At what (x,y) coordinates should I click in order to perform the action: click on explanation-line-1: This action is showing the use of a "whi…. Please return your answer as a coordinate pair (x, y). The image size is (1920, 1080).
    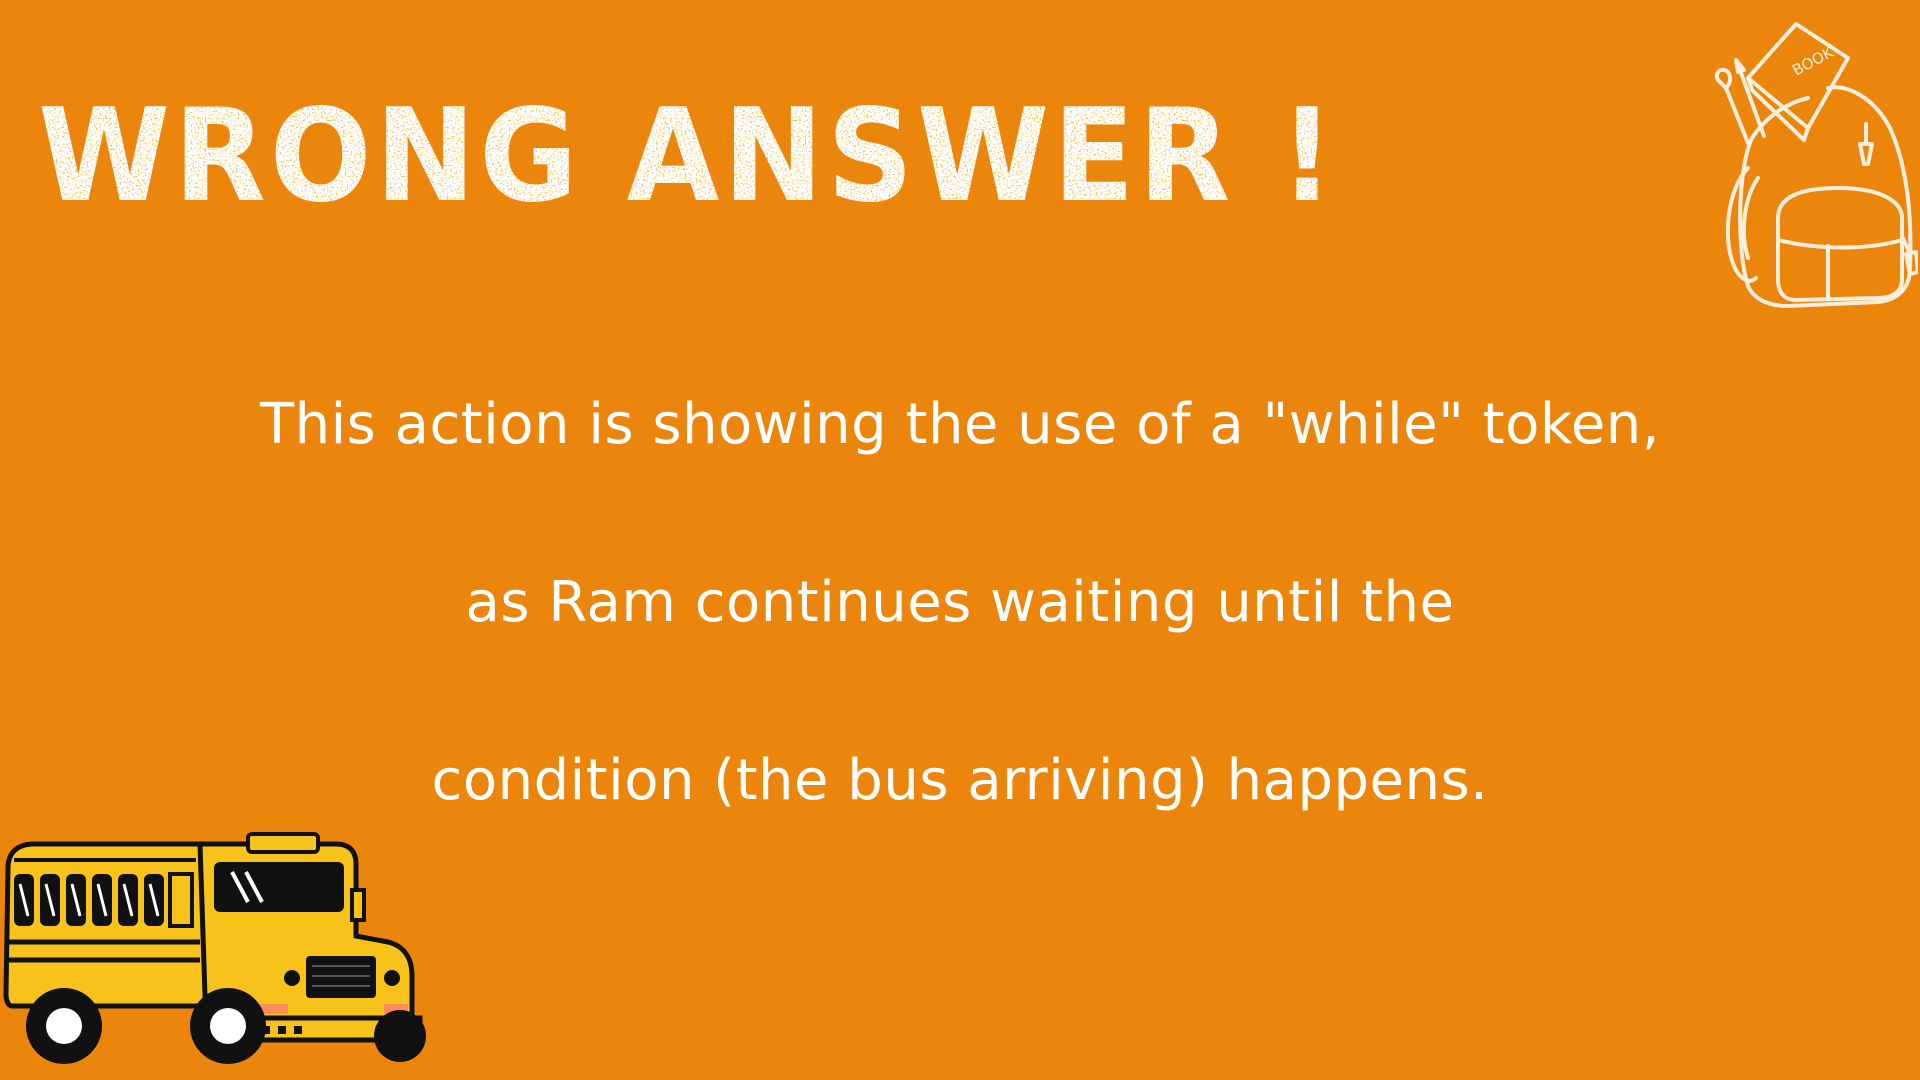
    Looking at the image, I should click on (960, 424).